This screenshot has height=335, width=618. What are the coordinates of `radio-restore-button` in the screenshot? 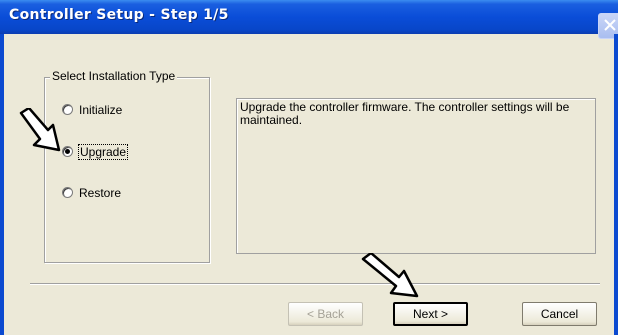 It's located at (67, 192).